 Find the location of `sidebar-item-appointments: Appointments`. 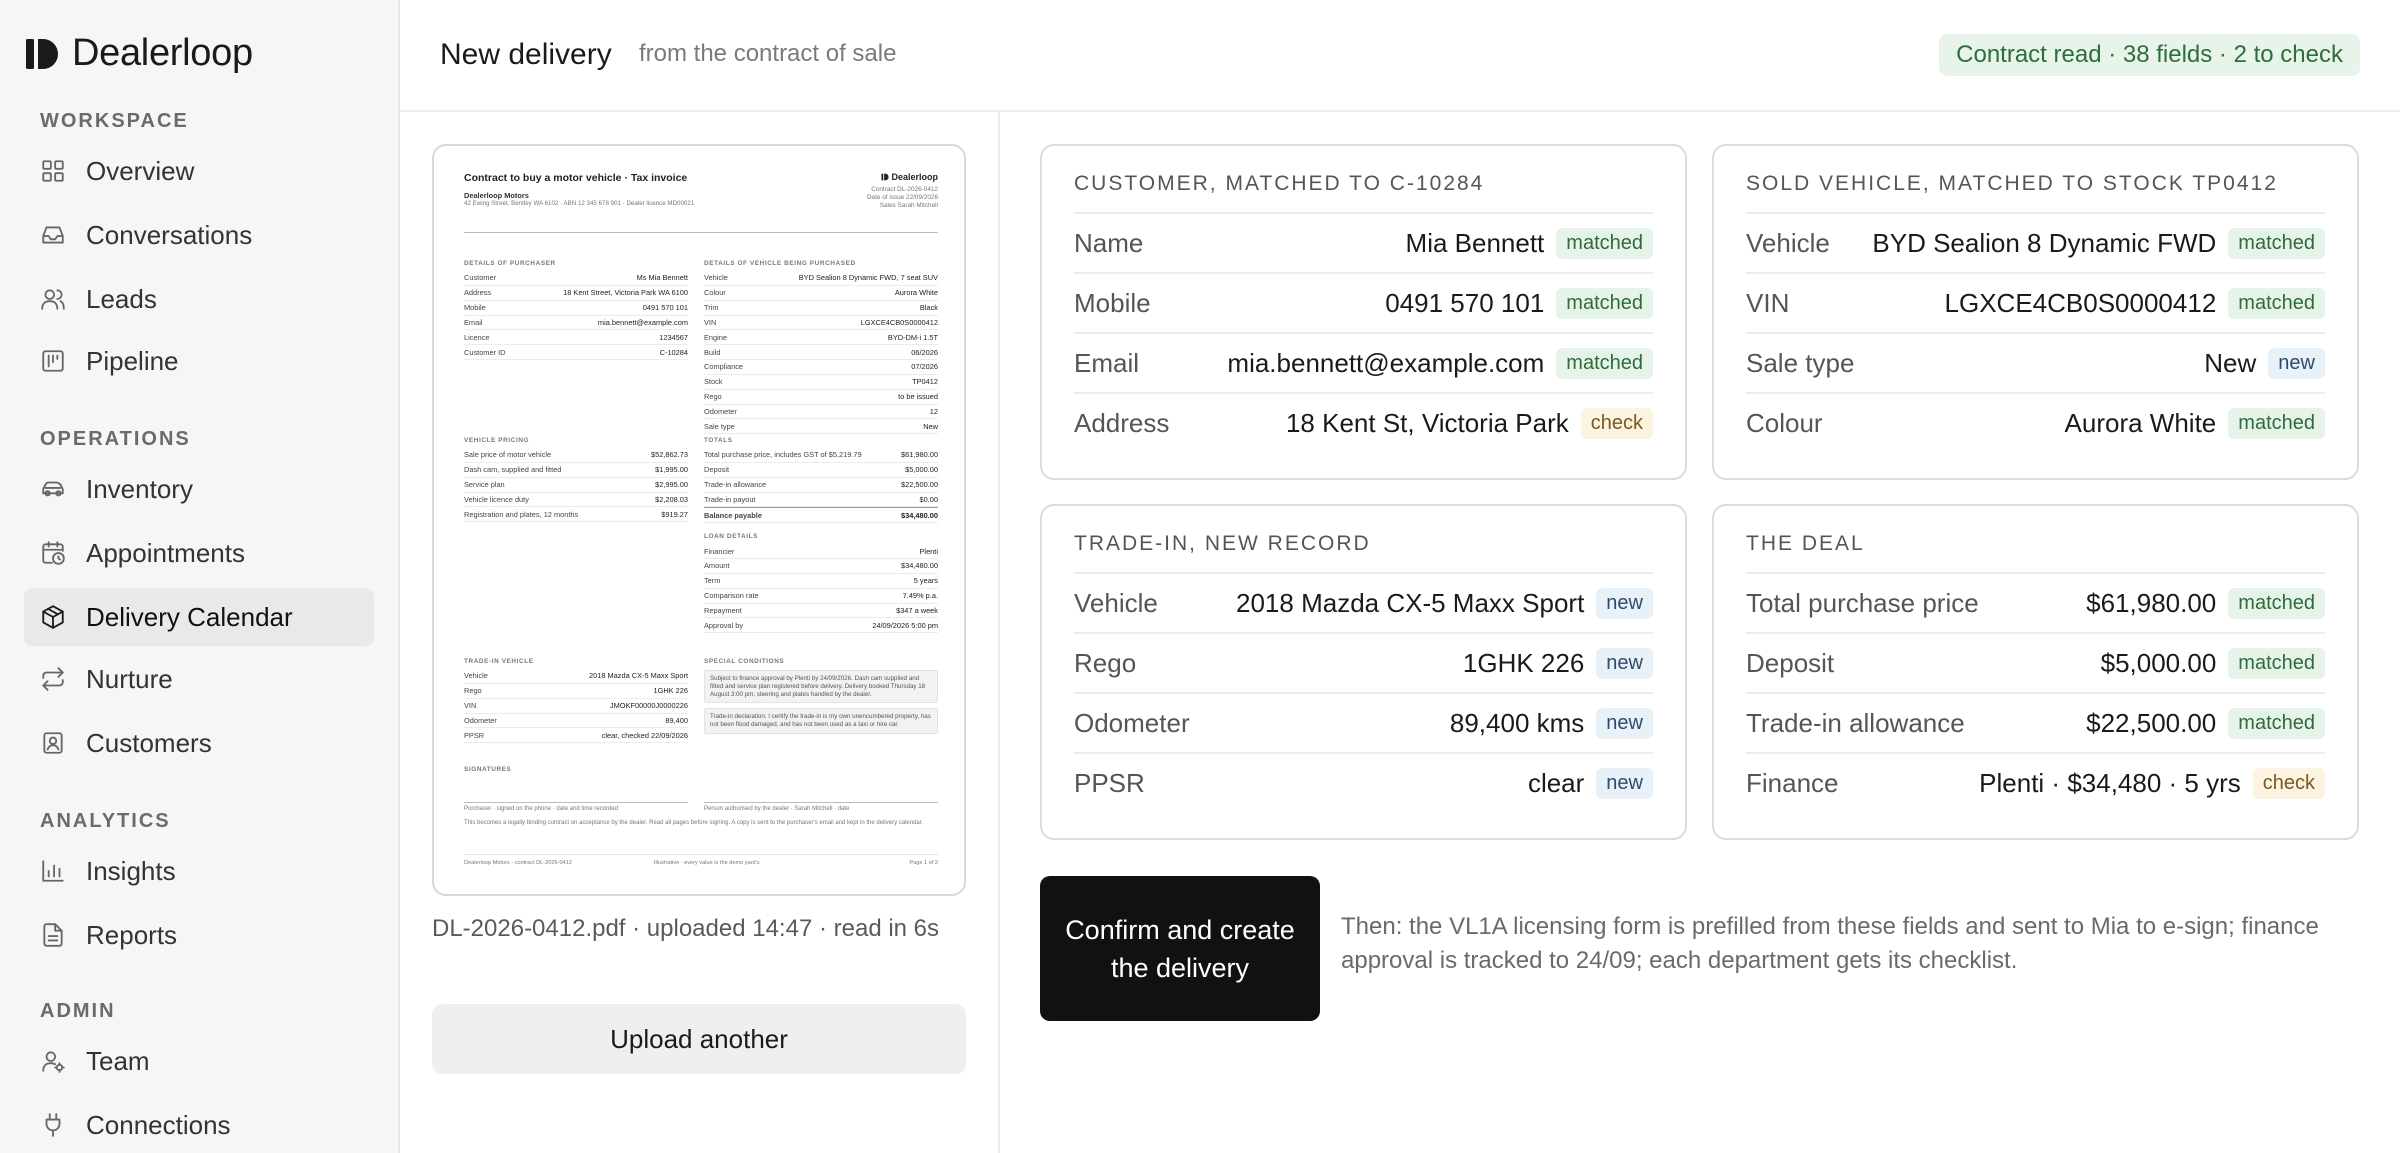

sidebar-item-appointments: Appointments is located at coordinates (199, 553).